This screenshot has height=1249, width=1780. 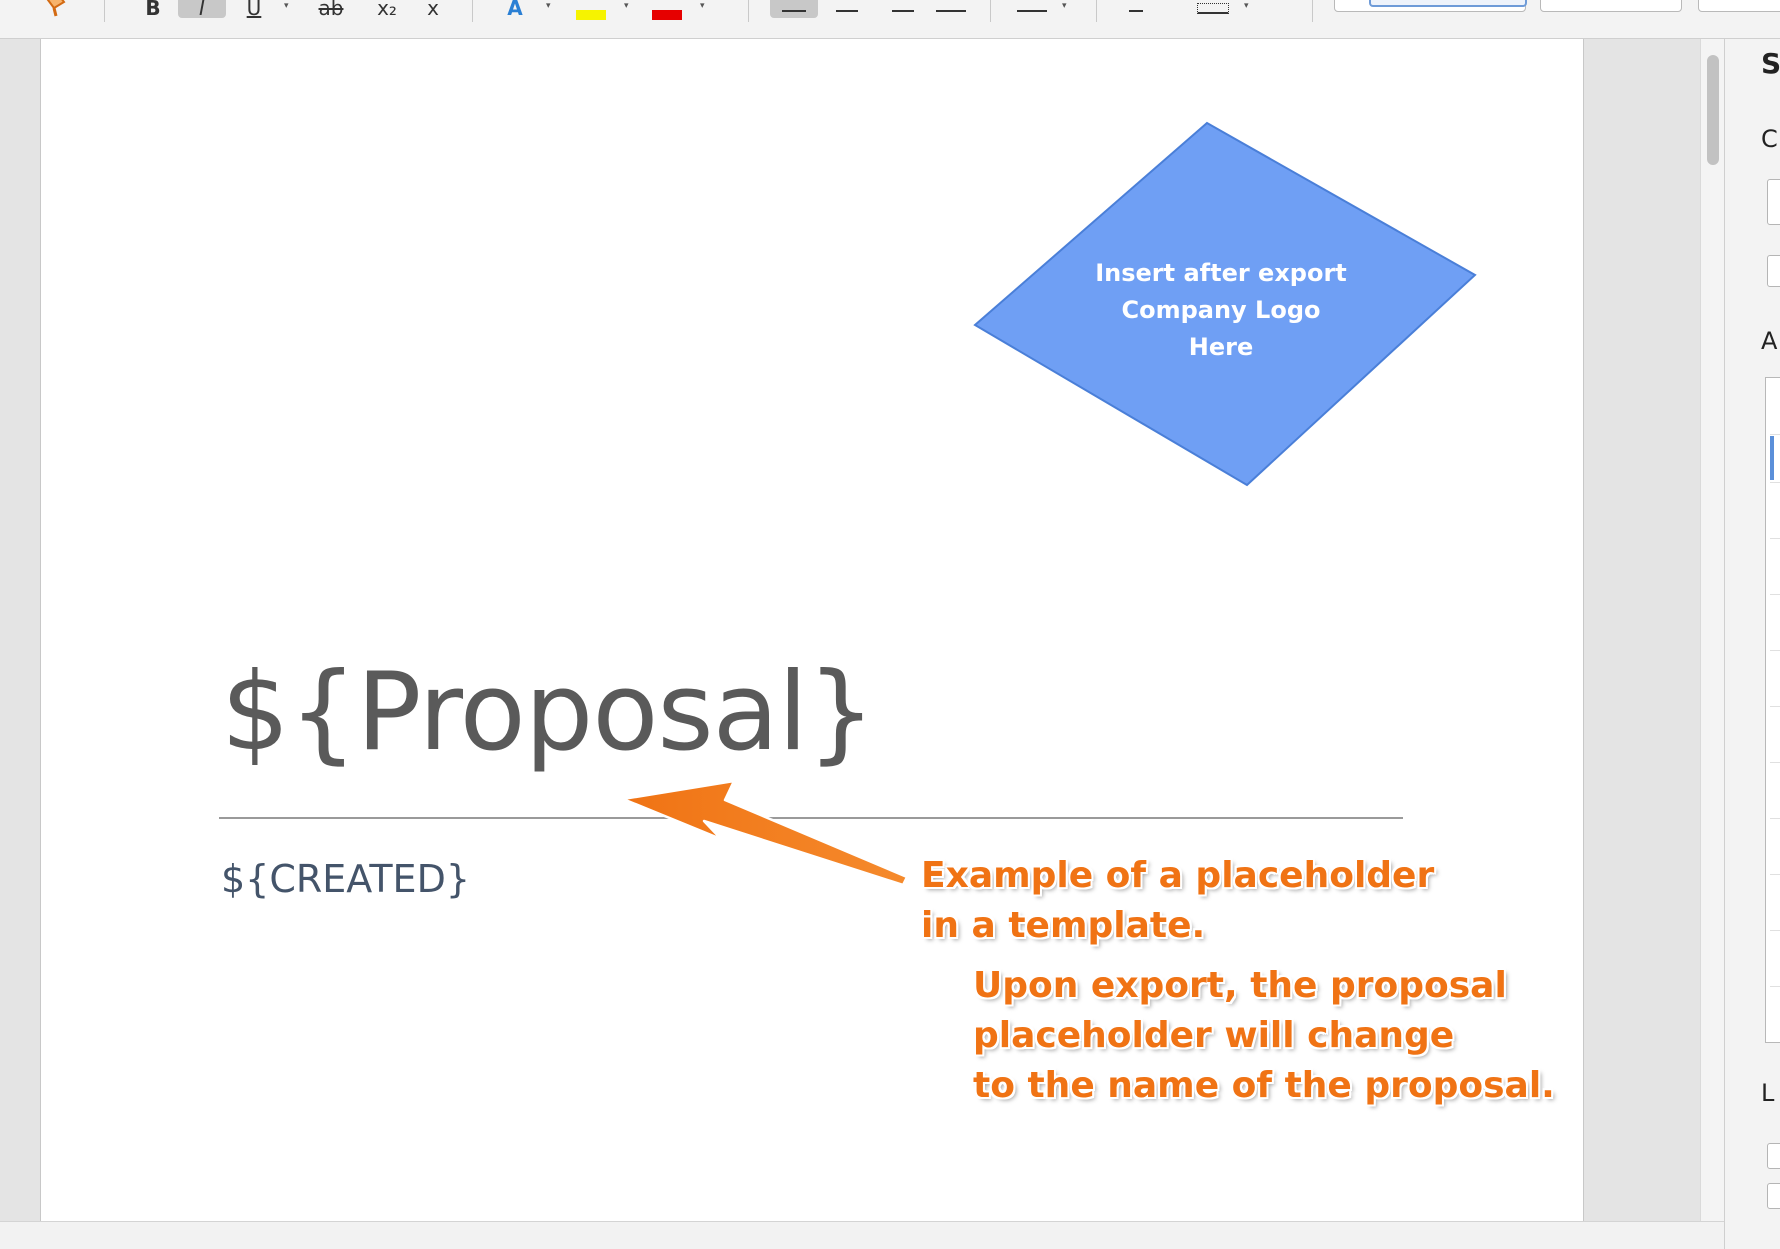 What do you see at coordinates (1768, 1093) in the screenshot?
I see `sidebar-label: L` at bounding box center [1768, 1093].